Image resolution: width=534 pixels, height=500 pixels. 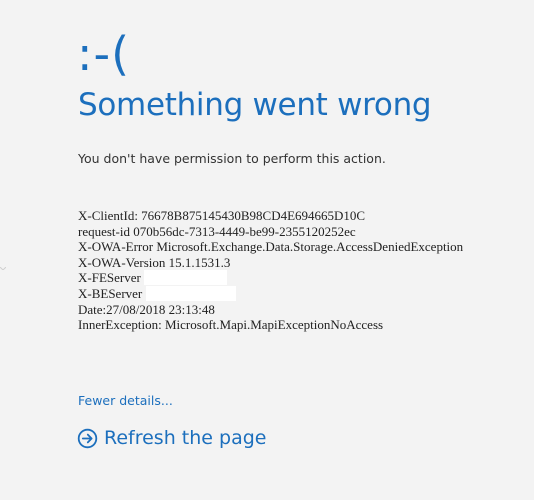 I want to click on sad-face-emoticon: :-(, so click(x=104, y=54).